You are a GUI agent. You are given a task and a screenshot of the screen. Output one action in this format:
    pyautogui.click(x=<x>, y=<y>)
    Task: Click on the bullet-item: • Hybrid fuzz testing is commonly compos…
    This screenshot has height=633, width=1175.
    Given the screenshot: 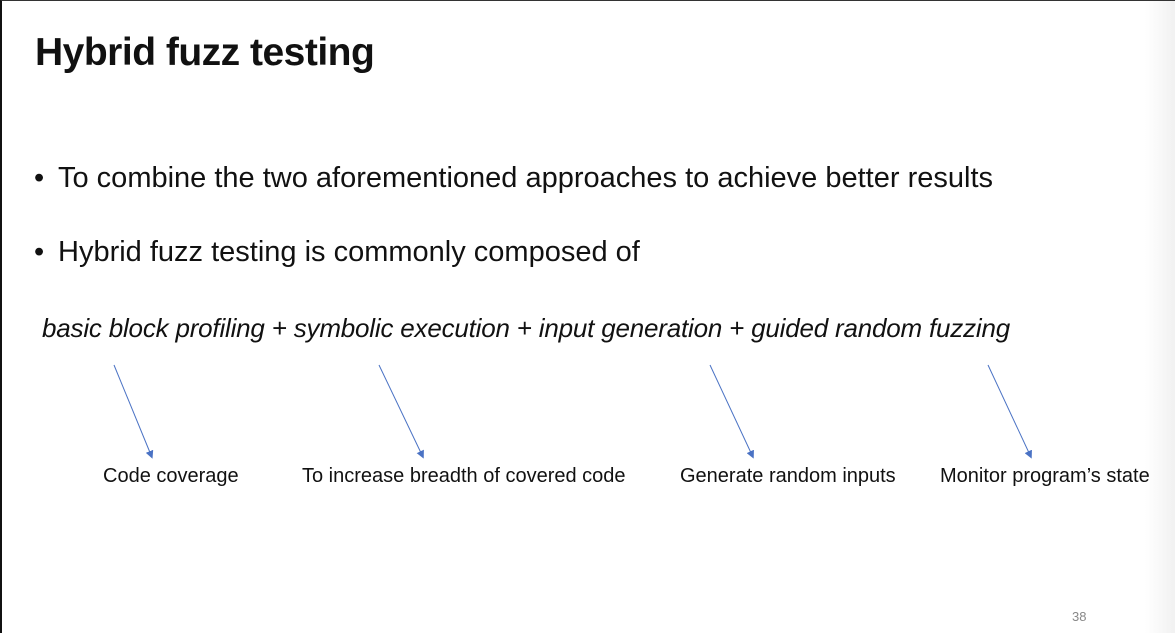 What is the action you would take?
    pyautogui.click(x=512, y=252)
    